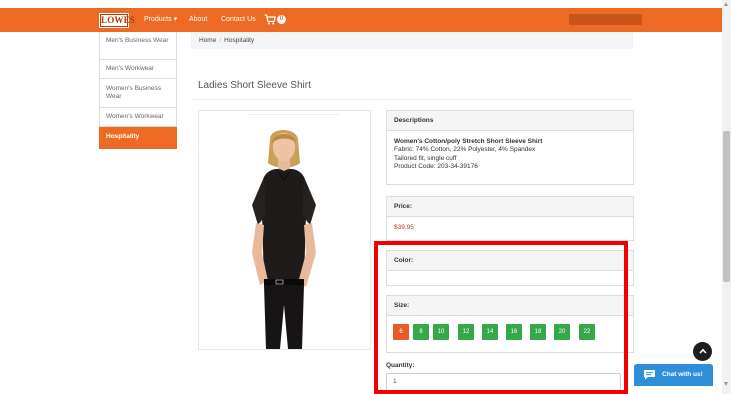 This screenshot has width=731, height=394. I want to click on nav-about-link: About, so click(198, 20).